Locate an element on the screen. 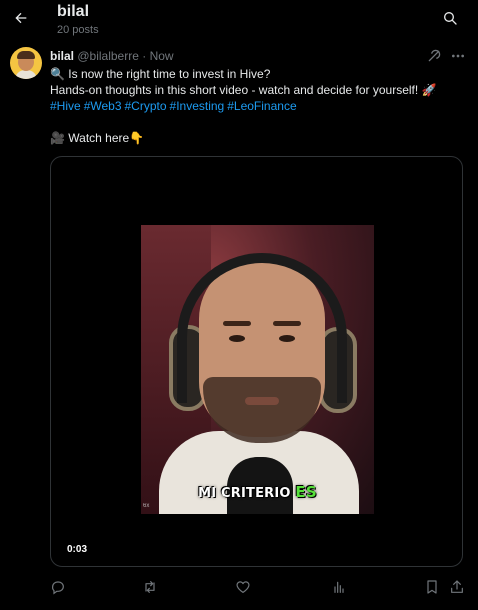 Image resolution: width=478 pixels, height=610 pixels. hashtag-link: #Web3 is located at coordinates (103, 106).